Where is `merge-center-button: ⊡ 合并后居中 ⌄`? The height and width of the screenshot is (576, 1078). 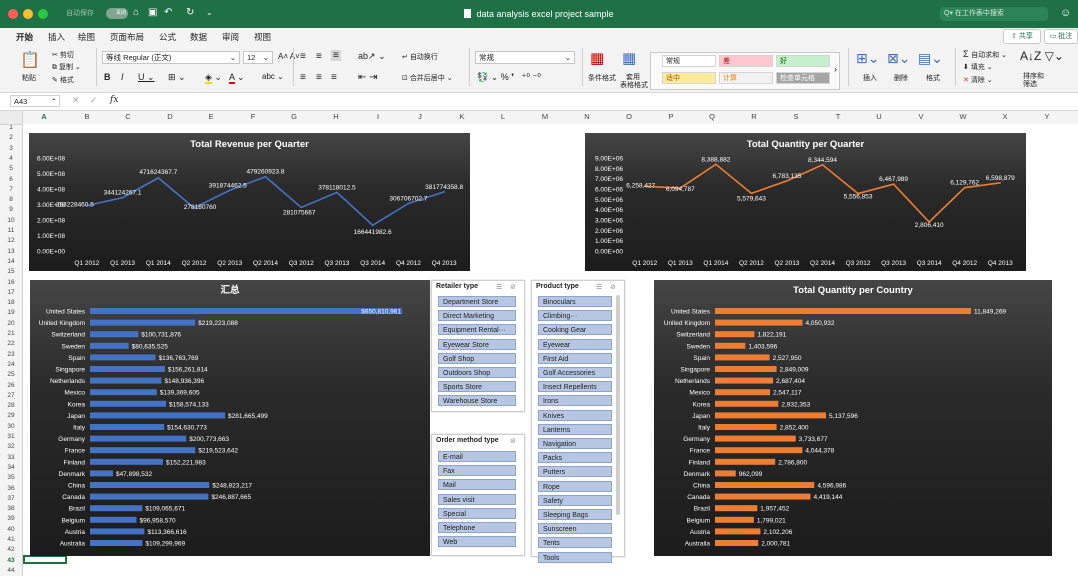
merge-center-button: ⊡ 合并后居中 ⌄ is located at coordinates (427, 78).